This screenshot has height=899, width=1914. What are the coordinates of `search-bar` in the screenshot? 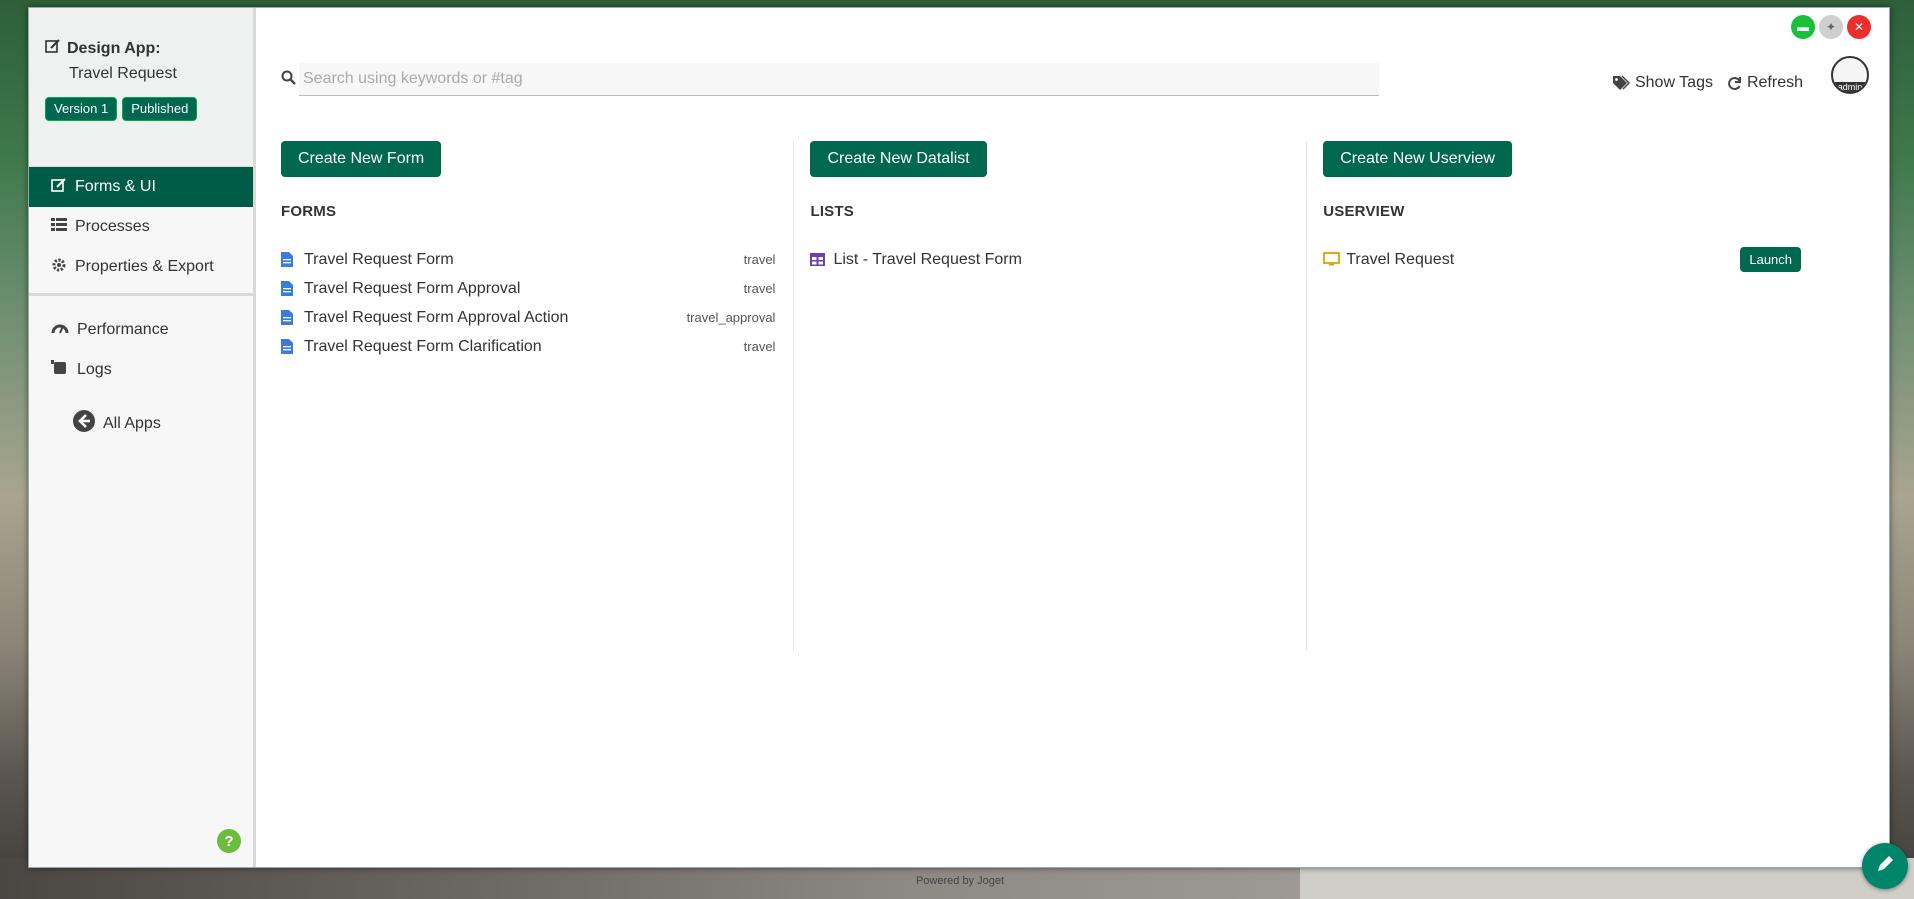 It's located at (831, 79).